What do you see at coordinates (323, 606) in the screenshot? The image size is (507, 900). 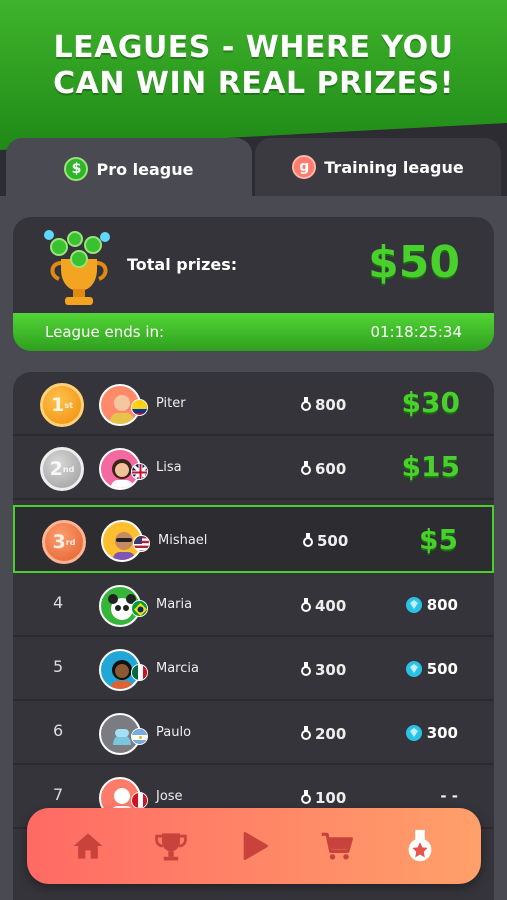 I see `player-score: 400` at bounding box center [323, 606].